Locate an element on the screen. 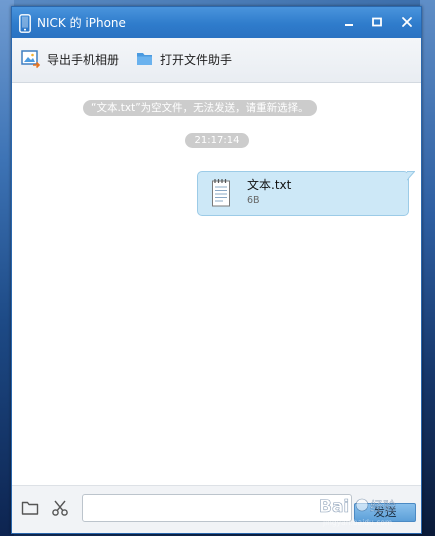  minimize-icon is located at coordinates (349, 22).